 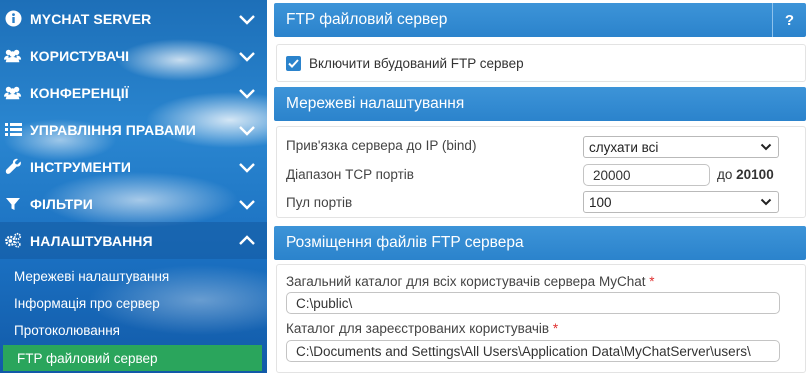 I want to click on bind-select-value: слухати всі, so click(x=624, y=147).